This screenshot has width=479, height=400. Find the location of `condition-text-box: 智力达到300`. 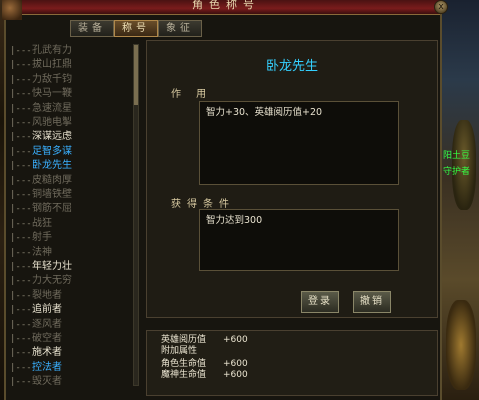

condition-text-box: 智力达到300 is located at coordinates (299, 240).